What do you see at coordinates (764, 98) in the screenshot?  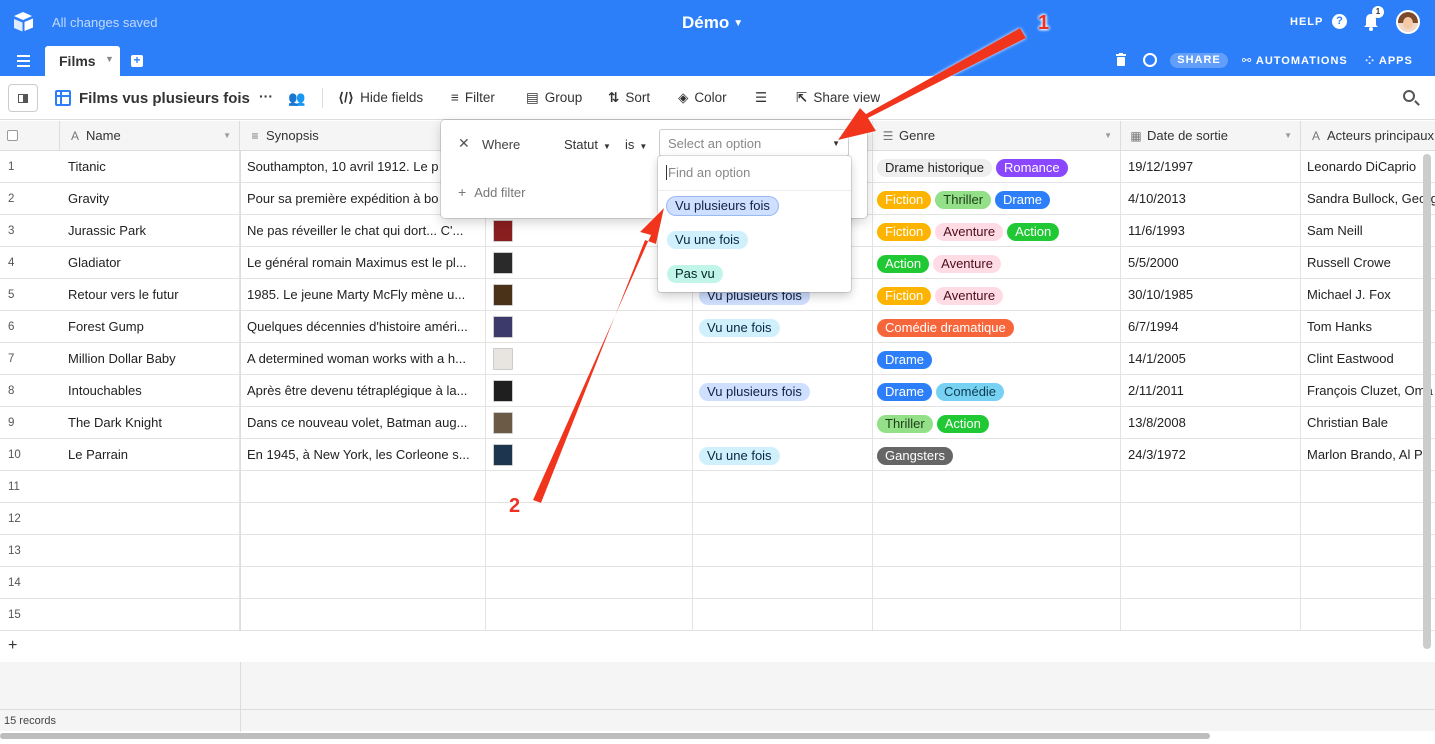 I see `row-height-button: ☰` at bounding box center [764, 98].